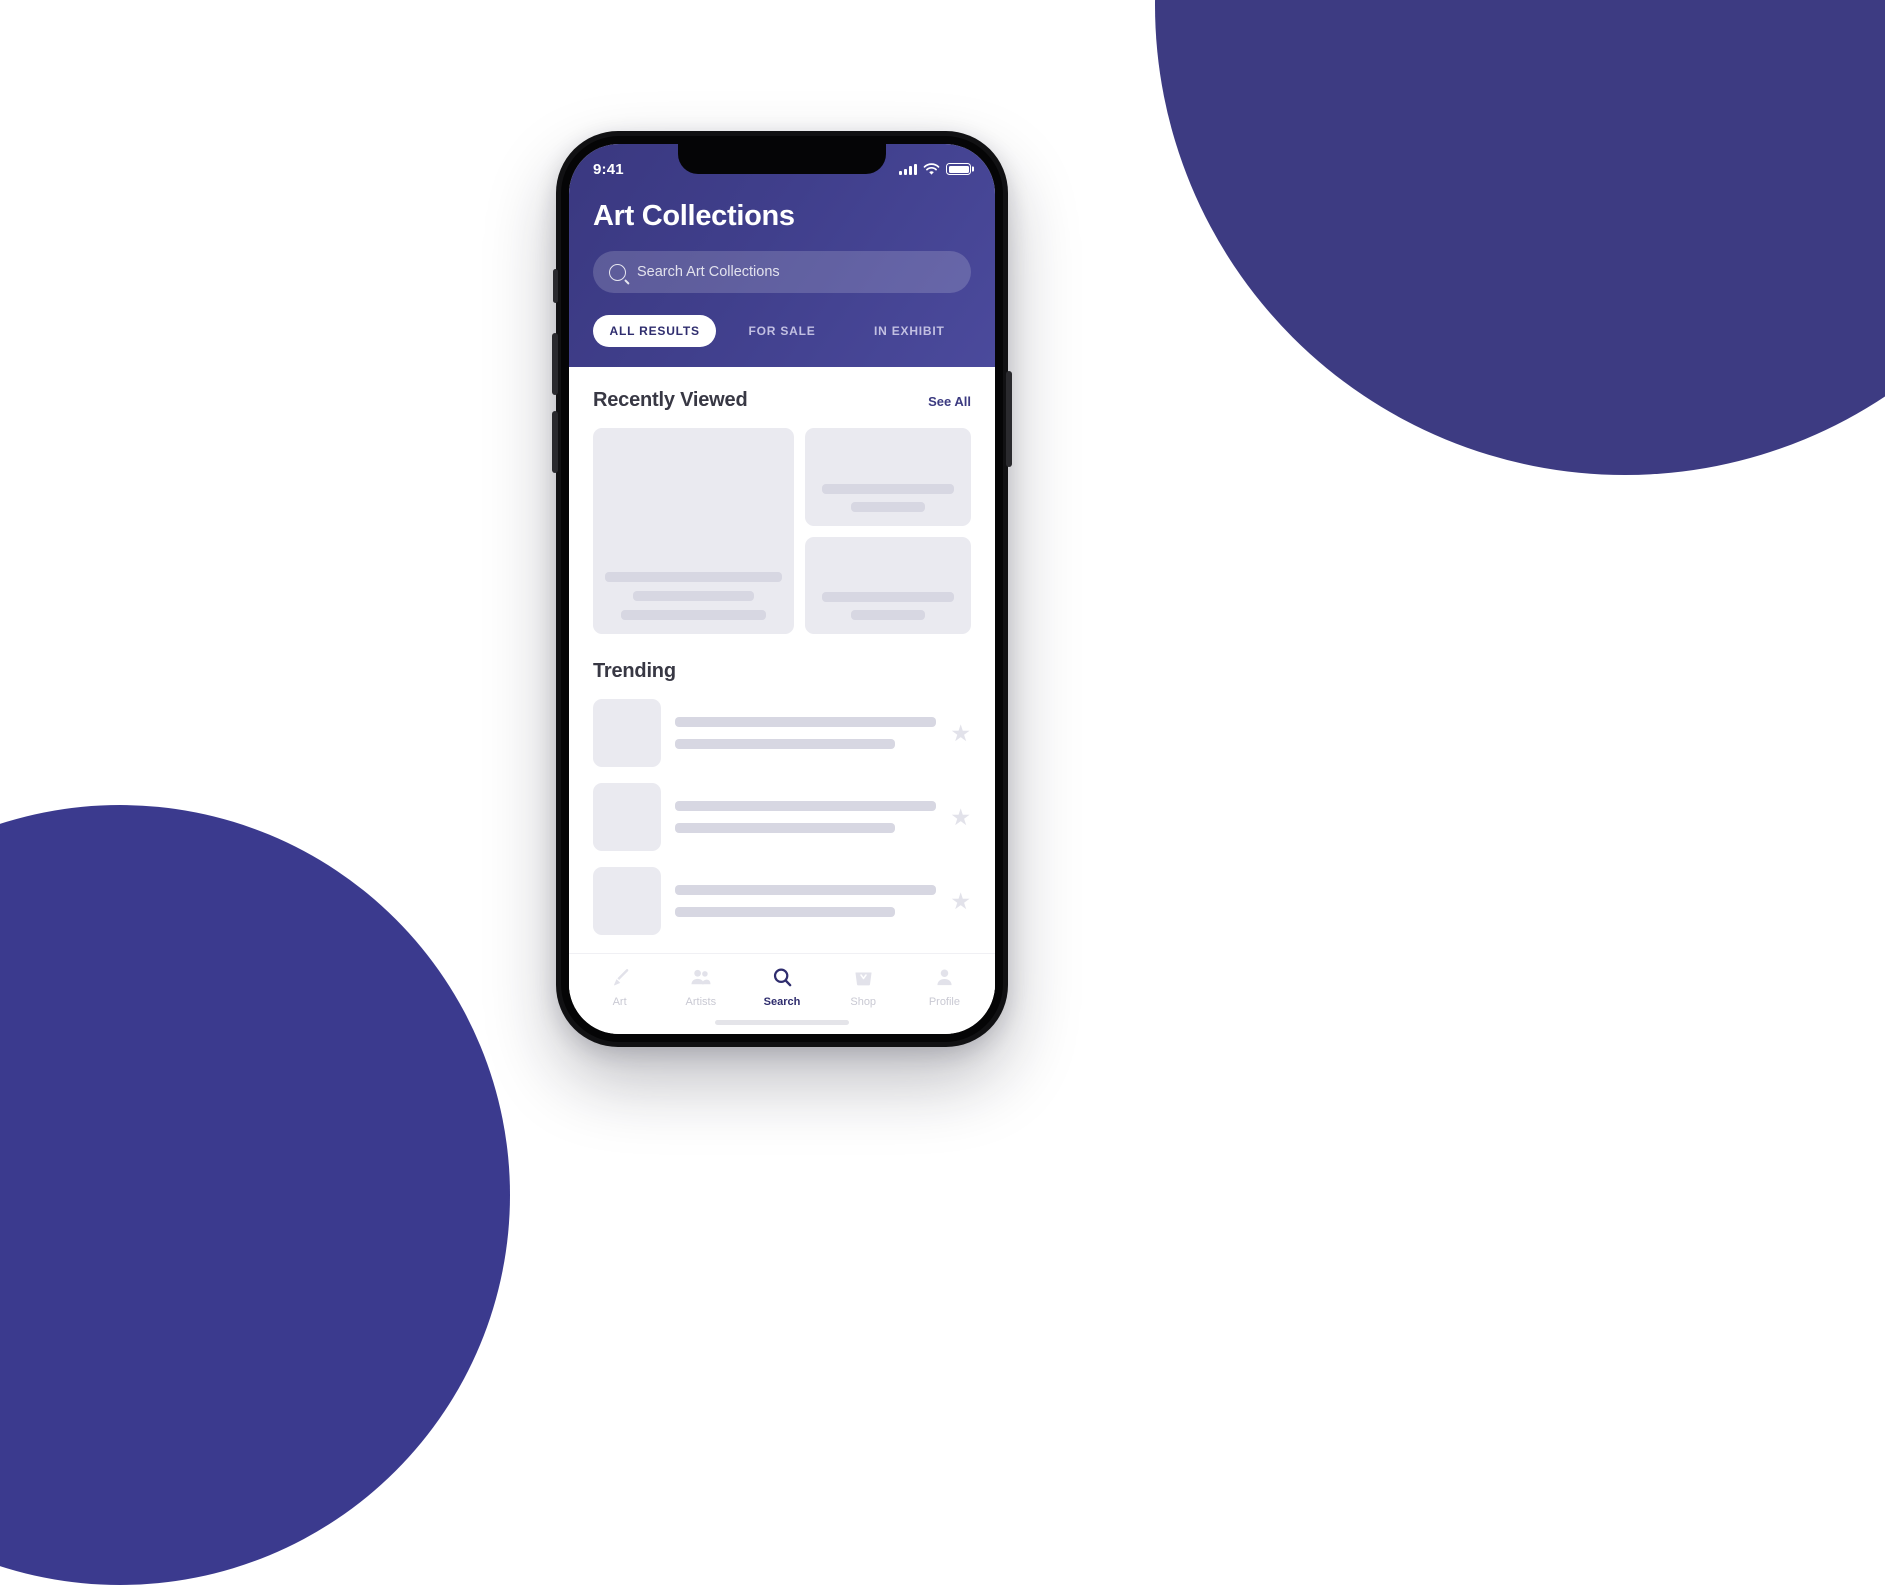 This screenshot has height=1585, width=1885. I want to click on status-bar-time: 9:41, so click(608, 169).